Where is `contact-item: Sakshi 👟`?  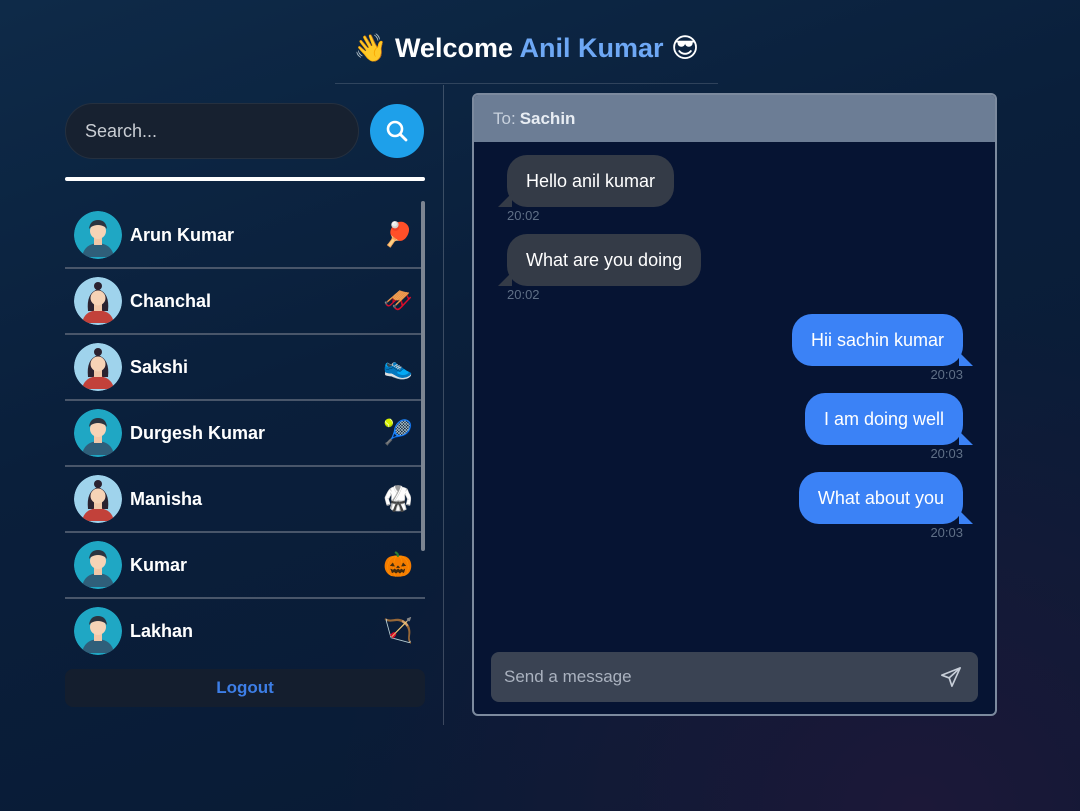
contact-item: Sakshi 👟 is located at coordinates (245, 368).